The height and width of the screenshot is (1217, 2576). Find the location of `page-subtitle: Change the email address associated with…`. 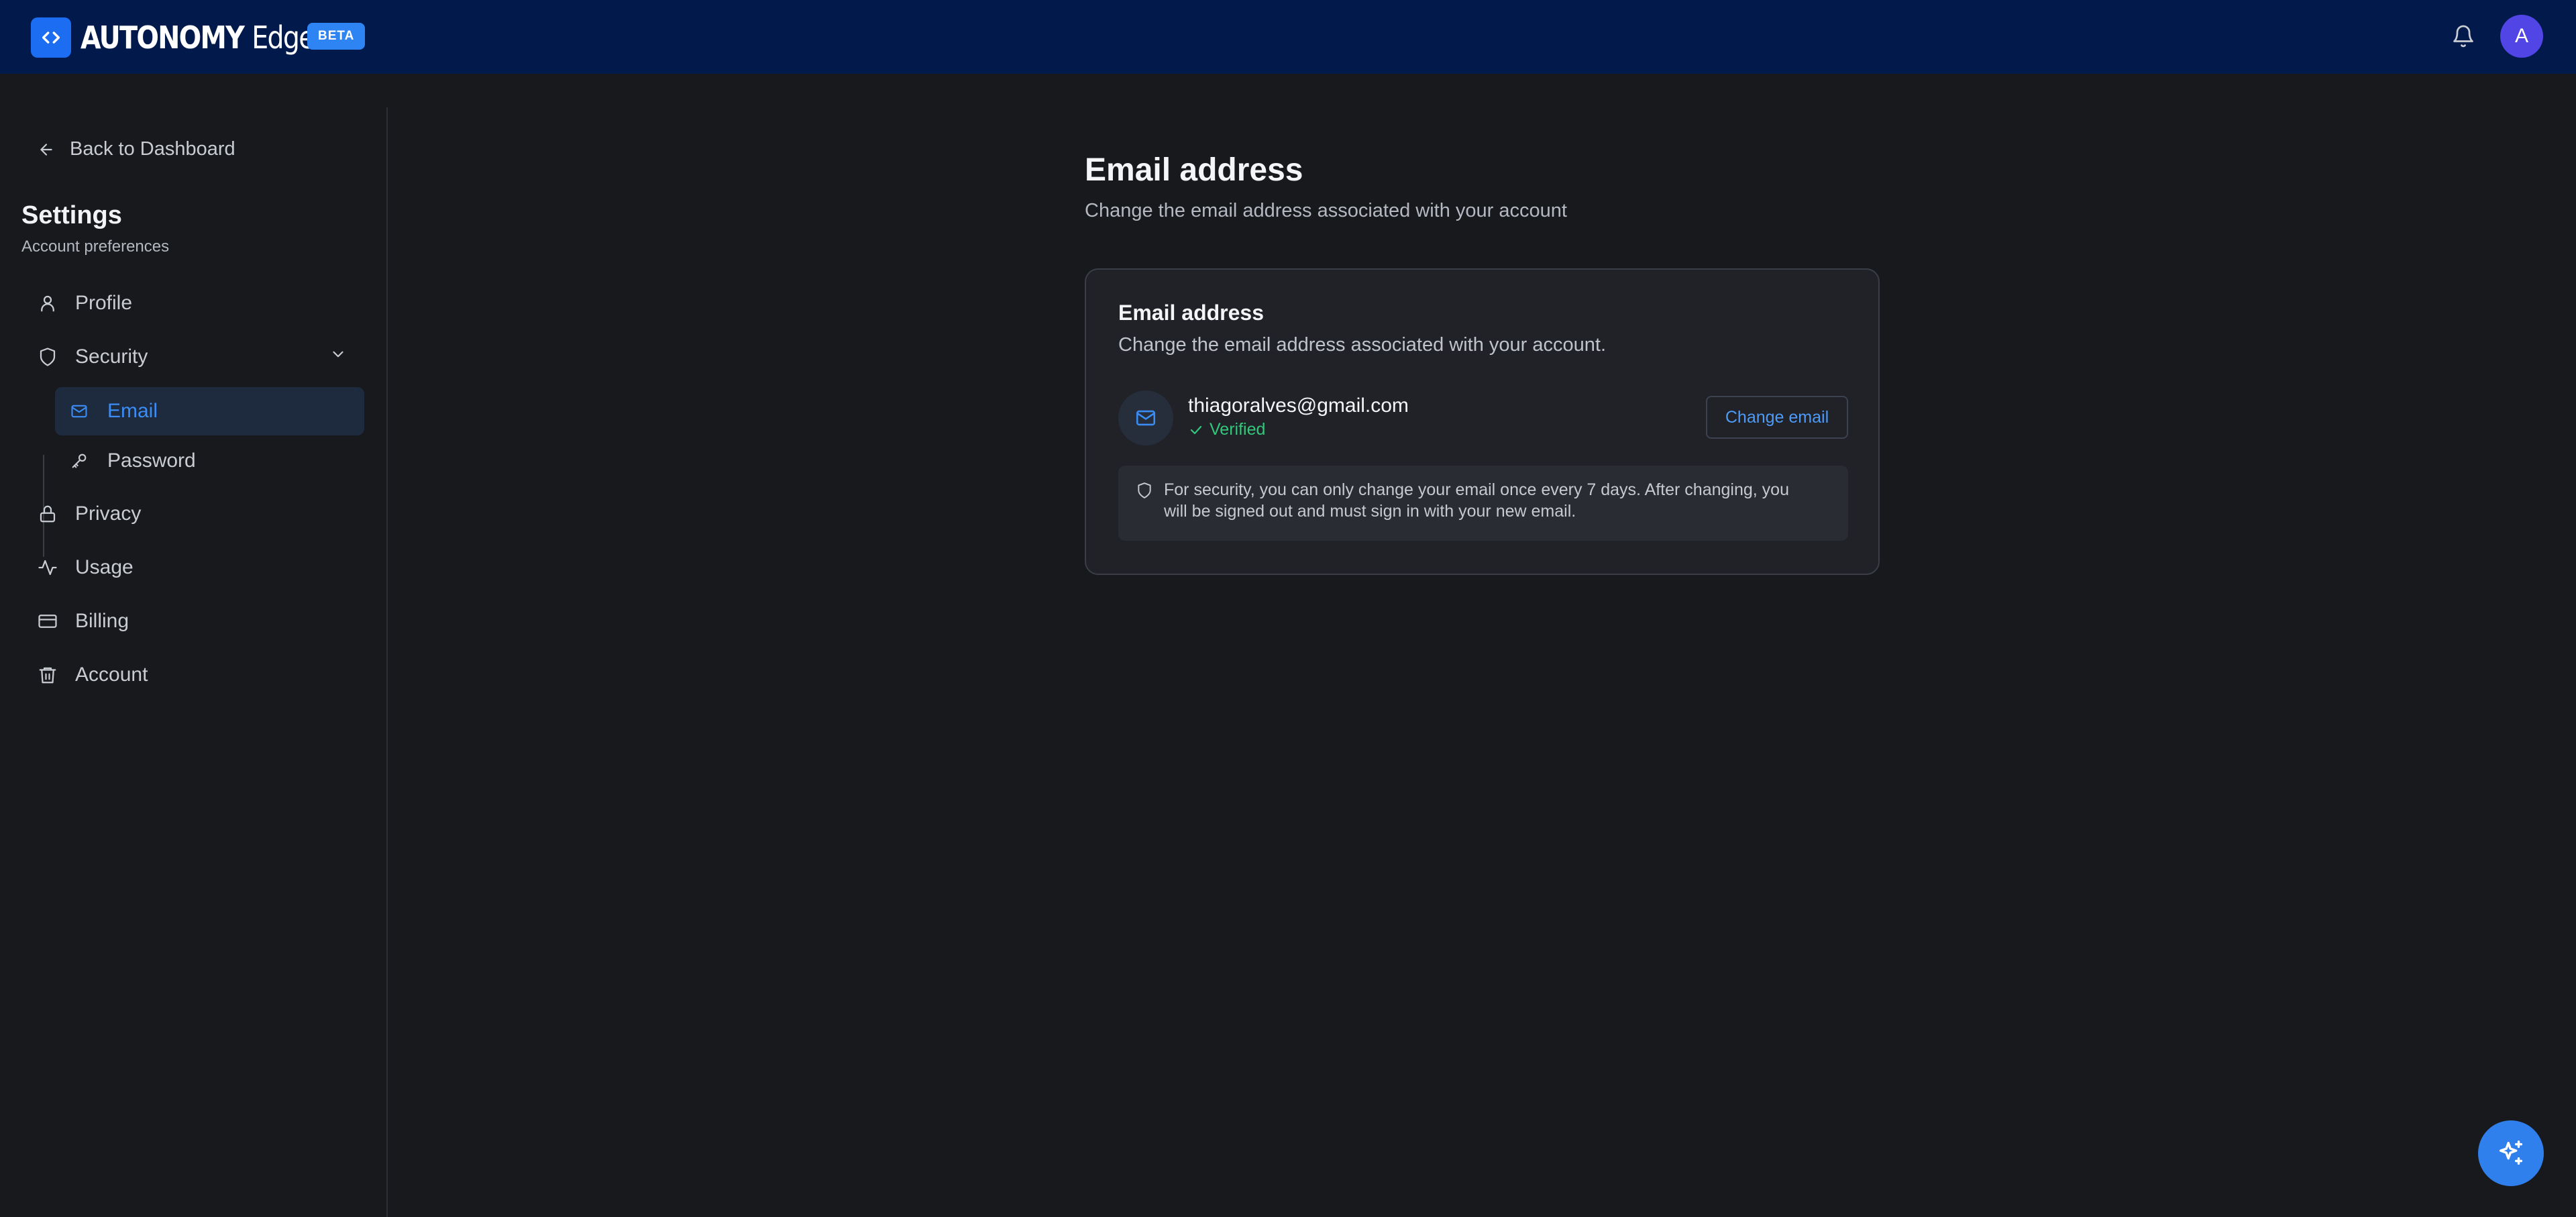

page-subtitle: Change the email address associated with… is located at coordinates (1326, 211).